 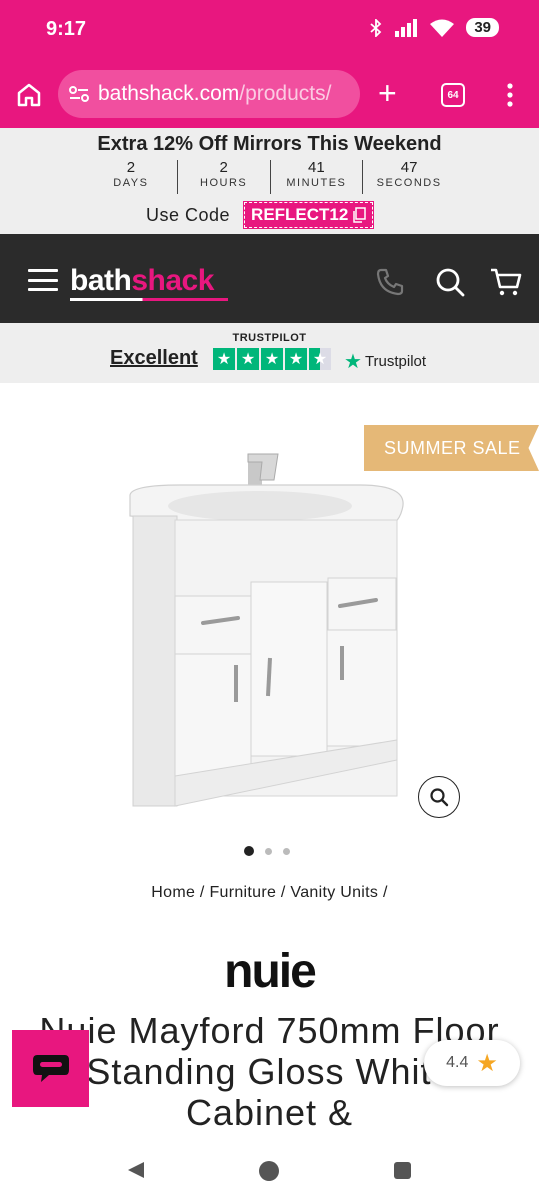 I want to click on url-path: /products/, so click(x=285, y=93).